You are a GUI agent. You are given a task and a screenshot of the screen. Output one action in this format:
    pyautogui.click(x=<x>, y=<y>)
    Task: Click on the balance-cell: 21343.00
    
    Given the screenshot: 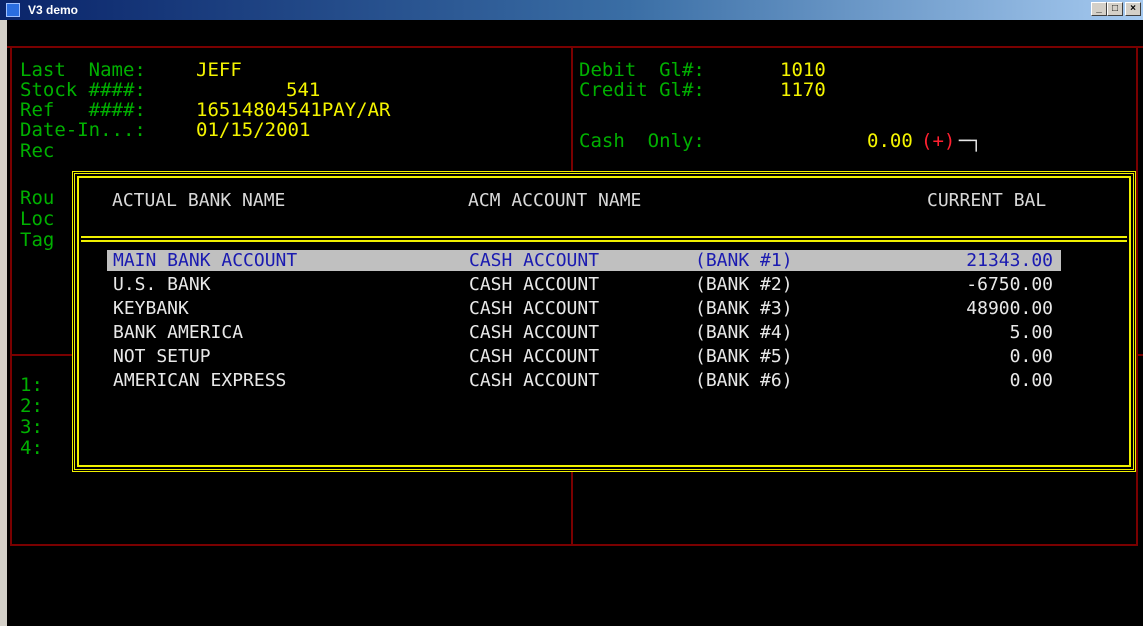 What is the action you would take?
    pyautogui.click(x=1009, y=260)
    